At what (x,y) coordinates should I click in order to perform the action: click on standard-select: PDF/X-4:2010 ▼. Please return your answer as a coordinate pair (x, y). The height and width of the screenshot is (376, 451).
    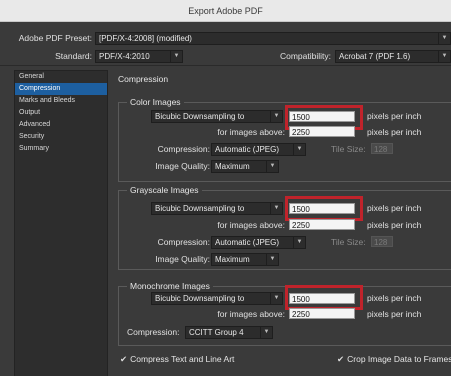
    Looking at the image, I should click on (139, 56).